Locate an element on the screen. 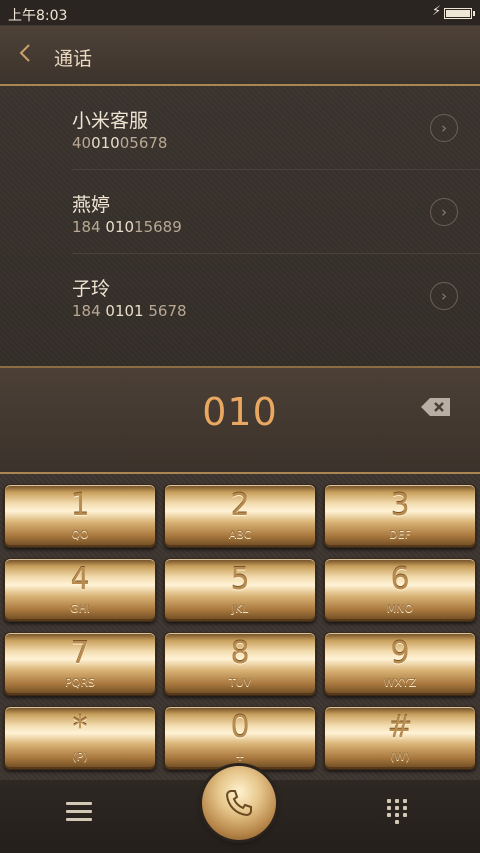 The width and height of the screenshot is (480, 853). charging-icon: ⚡ is located at coordinates (437, 11).